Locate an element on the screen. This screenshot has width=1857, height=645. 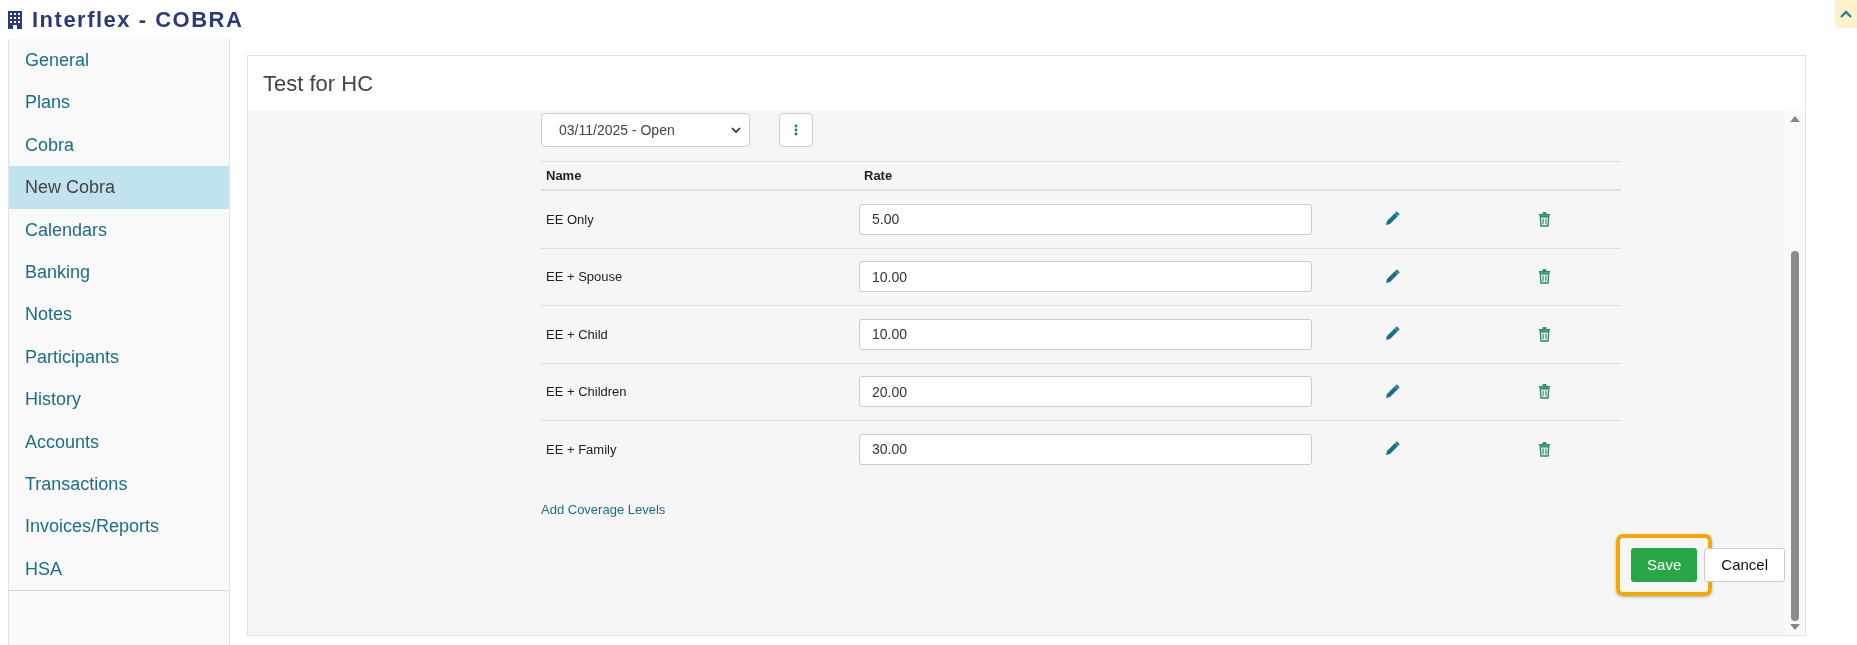
table-cell-text: EE Only is located at coordinates (570, 219).